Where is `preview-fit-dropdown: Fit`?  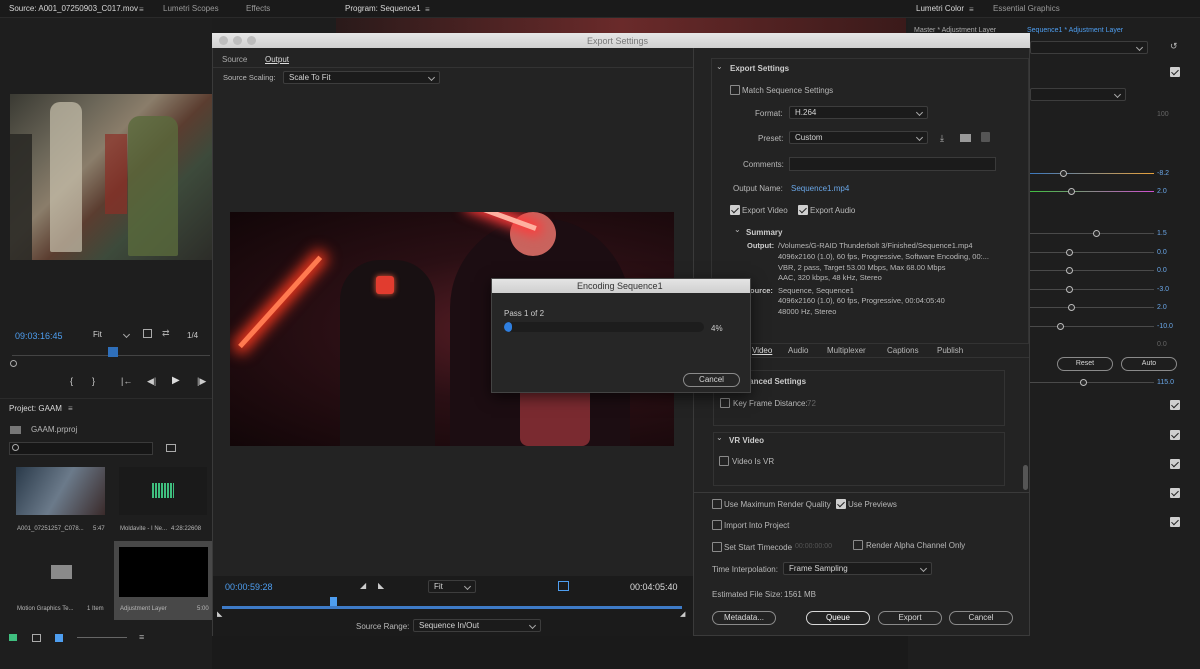
preview-fit-dropdown: Fit is located at coordinates (452, 586).